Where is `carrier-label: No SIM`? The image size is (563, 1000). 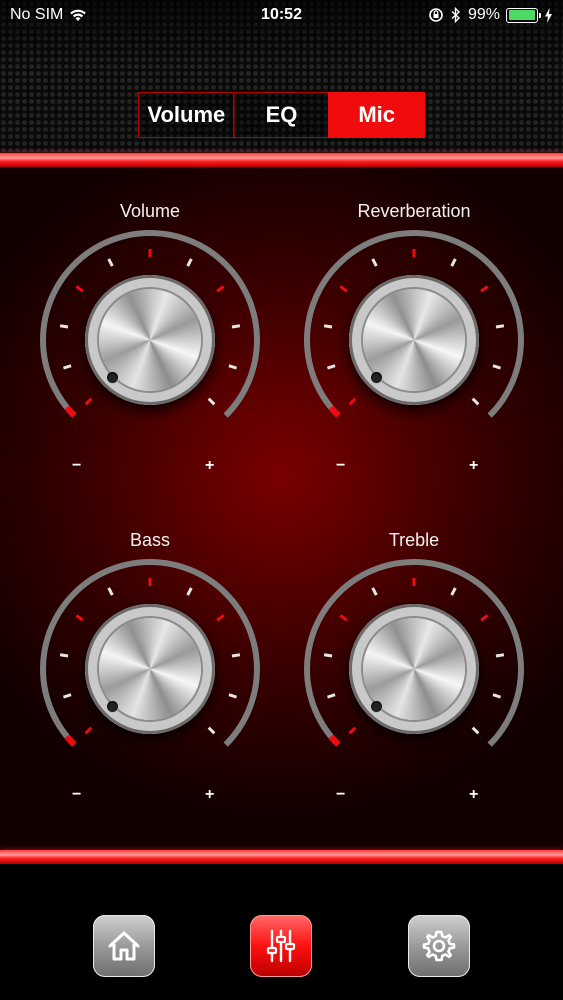 carrier-label: No SIM is located at coordinates (37, 14).